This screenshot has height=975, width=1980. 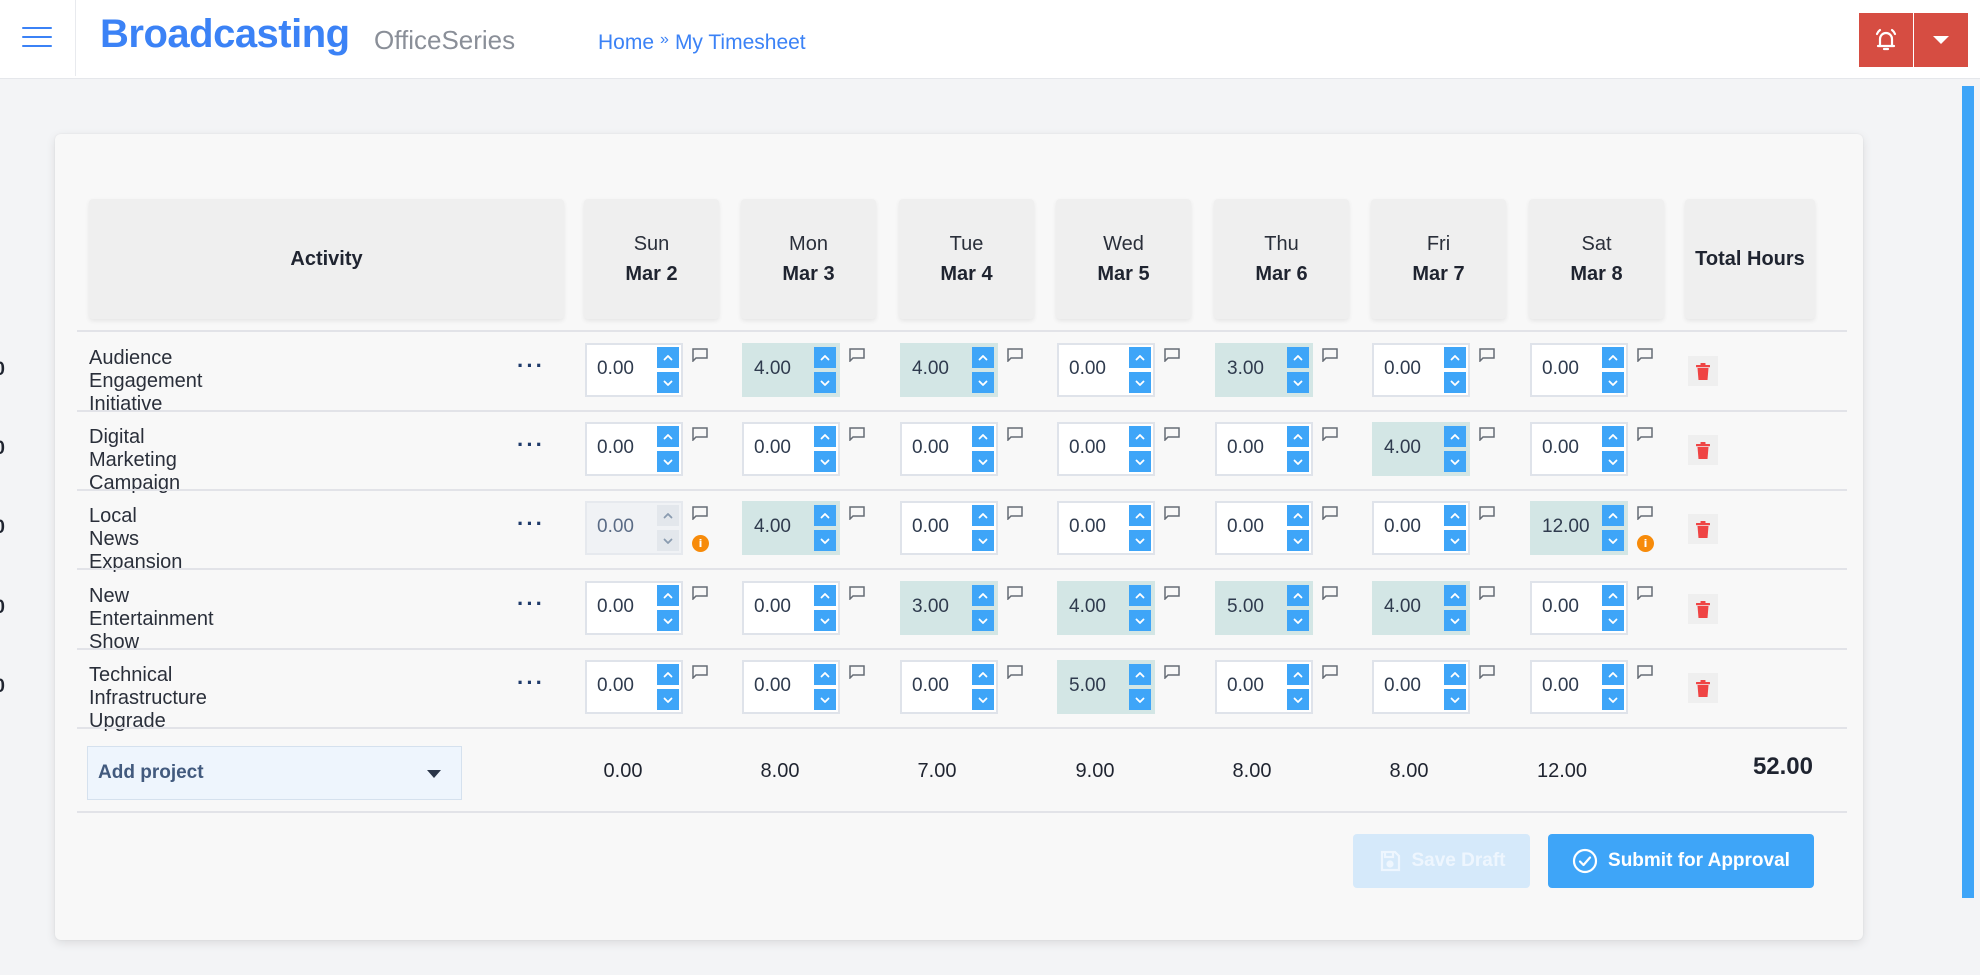 I want to click on hours-input-tue: 3.00, so click(x=949, y=608).